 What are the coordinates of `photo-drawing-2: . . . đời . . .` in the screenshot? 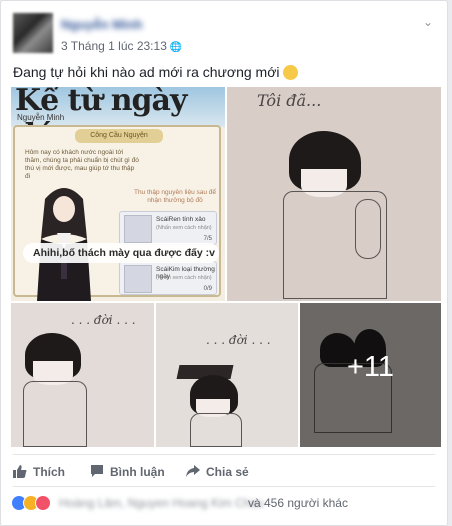 It's located at (82, 375).